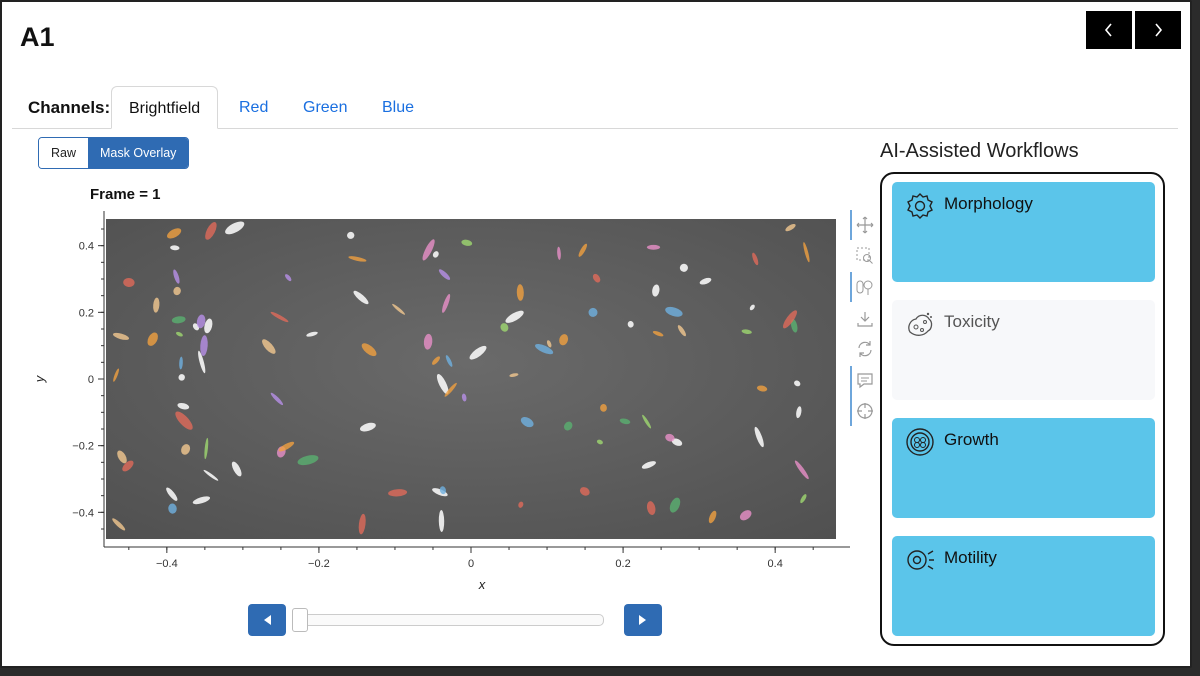 This screenshot has height=676, width=1200. What do you see at coordinates (37, 37) in the screenshot?
I see `page-title: A1` at bounding box center [37, 37].